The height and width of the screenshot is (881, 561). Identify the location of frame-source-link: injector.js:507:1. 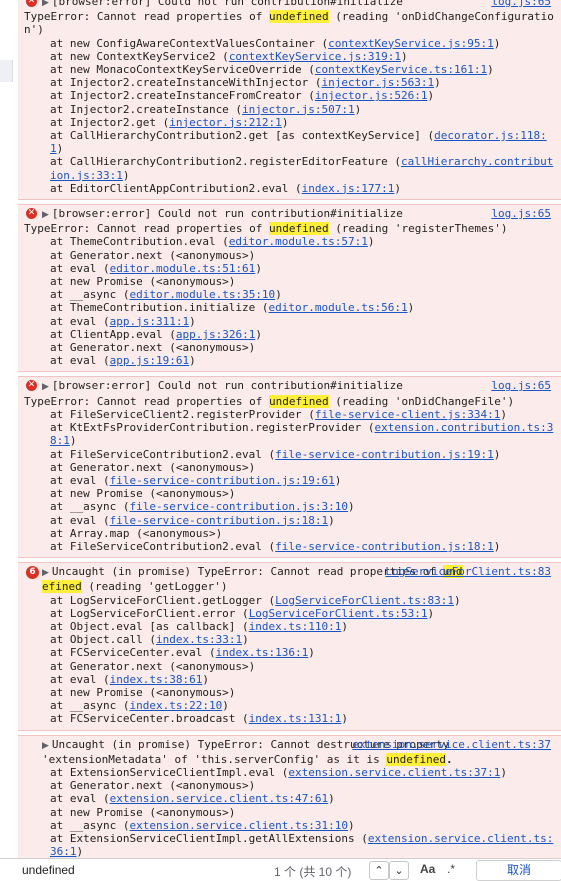
(298, 109).